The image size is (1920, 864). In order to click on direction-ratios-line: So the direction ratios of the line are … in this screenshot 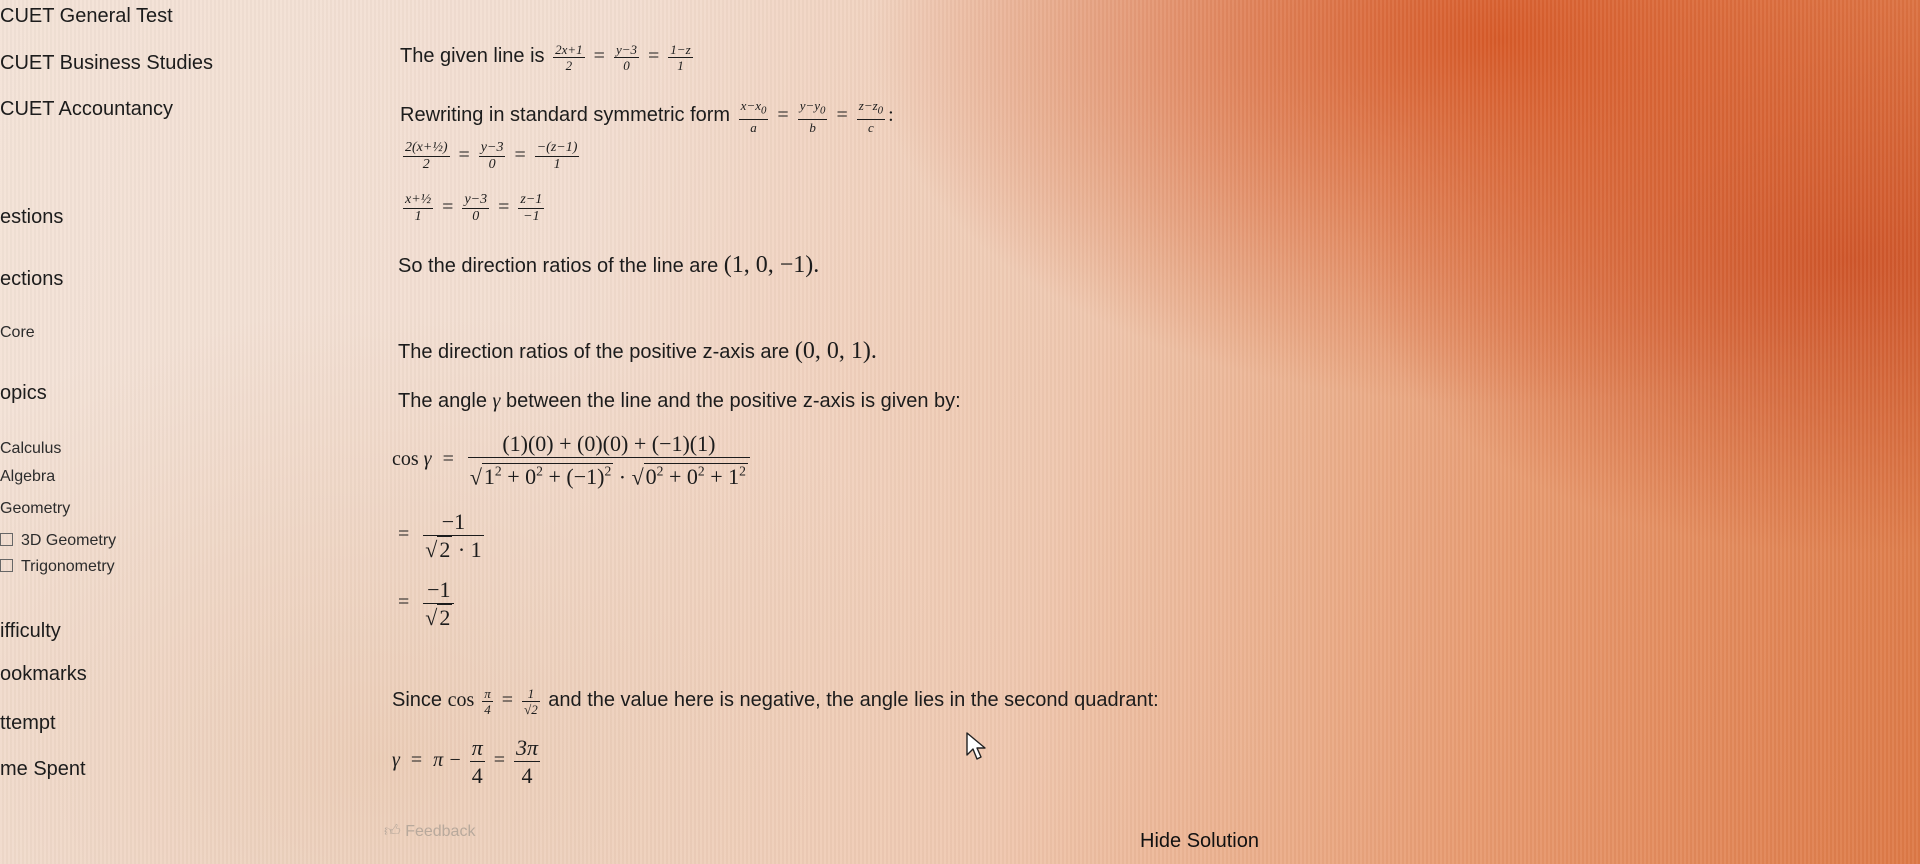, I will do `click(609, 265)`.